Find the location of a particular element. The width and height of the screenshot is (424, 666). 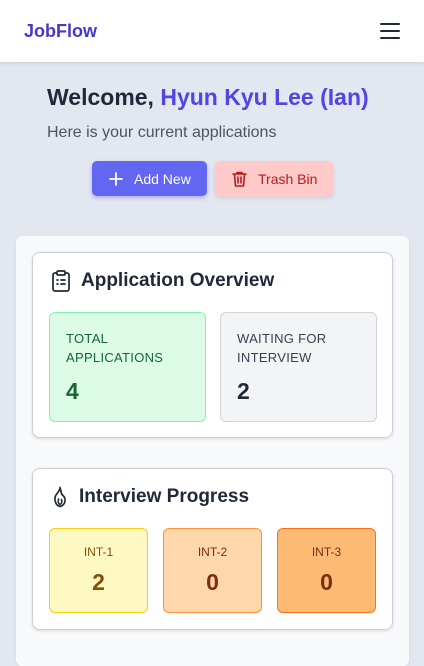

plus-icon is located at coordinates (116, 178).